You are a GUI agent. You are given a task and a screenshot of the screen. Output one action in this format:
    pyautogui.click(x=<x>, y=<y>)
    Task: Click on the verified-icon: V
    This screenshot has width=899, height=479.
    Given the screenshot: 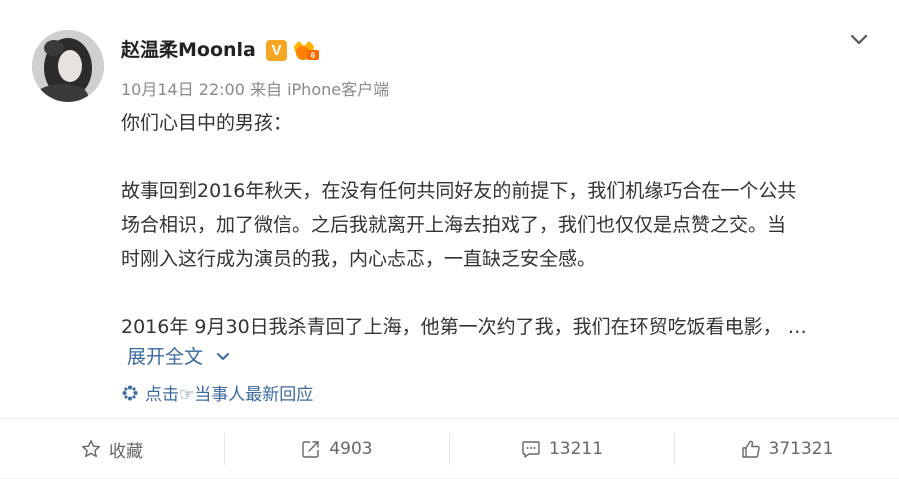 What is the action you would take?
    pyautogui.click(x=276, y=50)
    